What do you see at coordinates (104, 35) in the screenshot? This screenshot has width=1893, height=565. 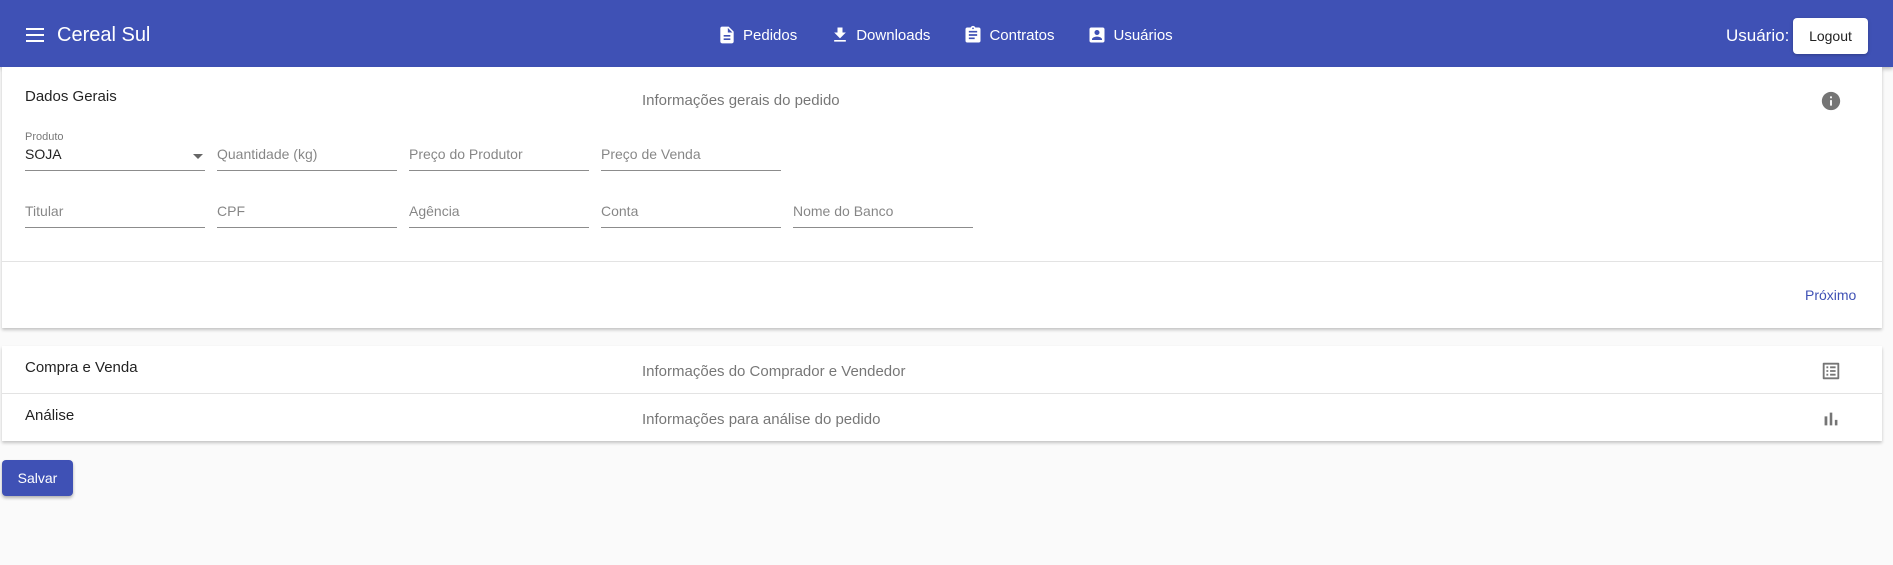 I see `app-title: Cereal Sul` at bounding box center [104, 35].